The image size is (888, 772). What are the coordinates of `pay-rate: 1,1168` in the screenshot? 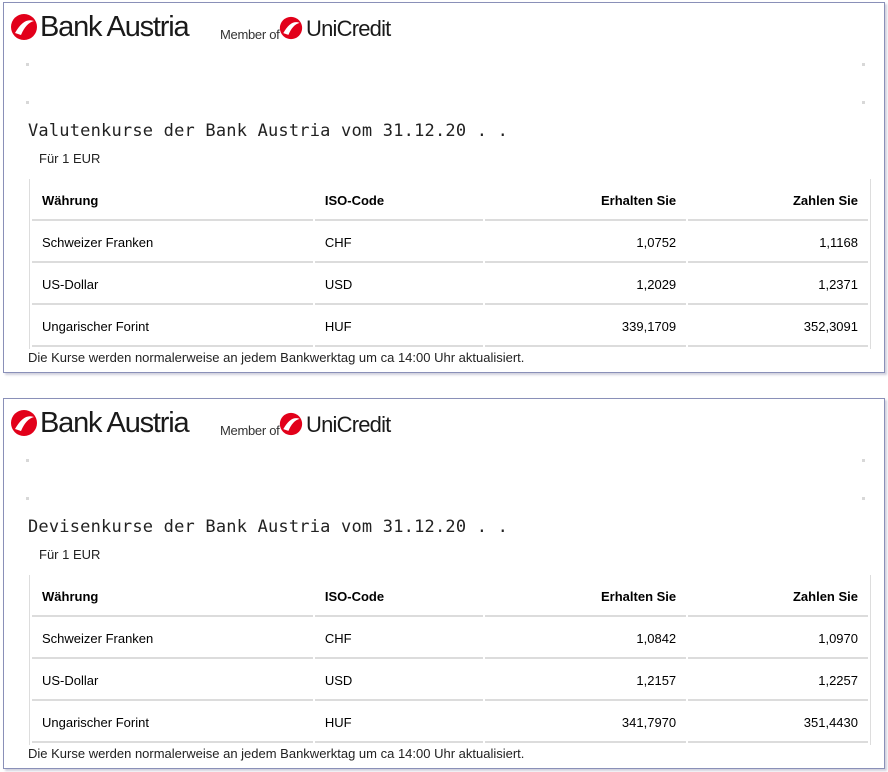 It's located at (778, 243).